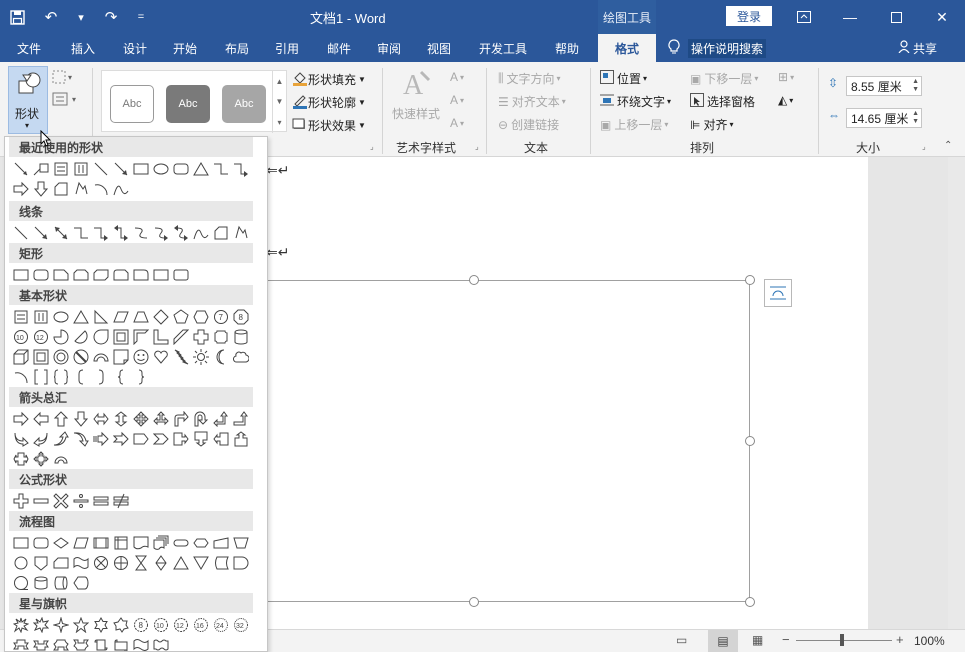 The width and height of the screenshot is (965, 652). I want to click on notched-right-arrow-shape-icon, so click(121, 439).